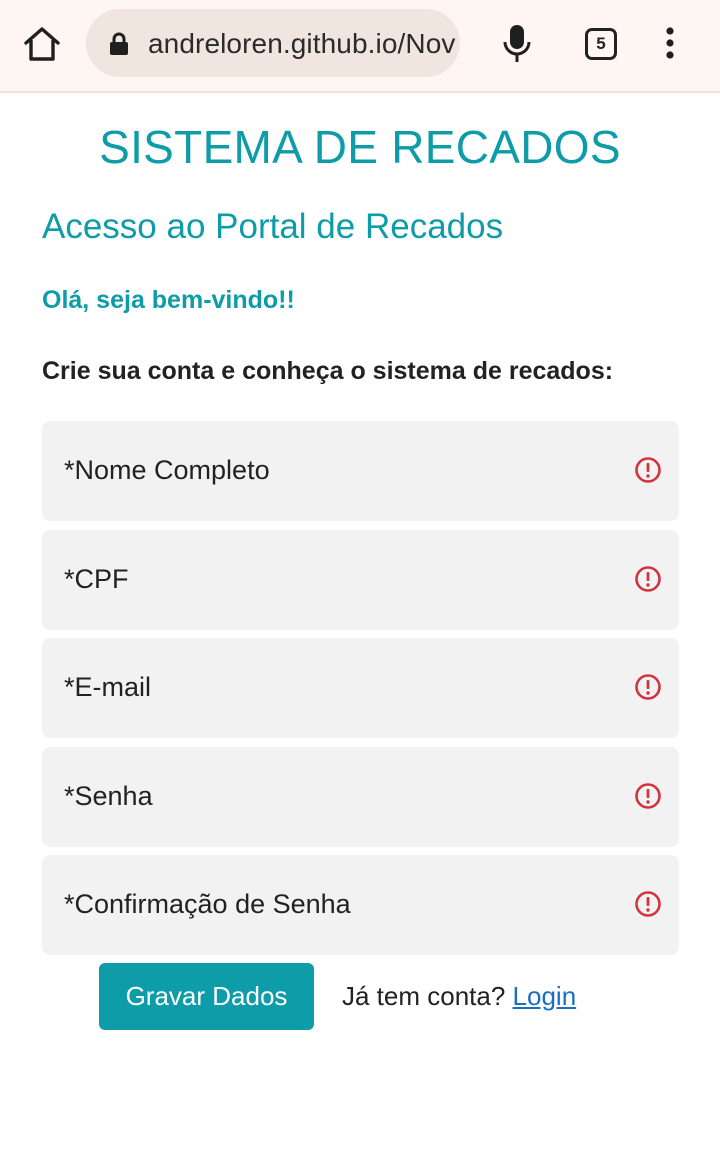 This screenshot has width=720, height=1149. Describe the element at coordinates (517, 43) in the screenshot. I see `microphone-icon` at that location.